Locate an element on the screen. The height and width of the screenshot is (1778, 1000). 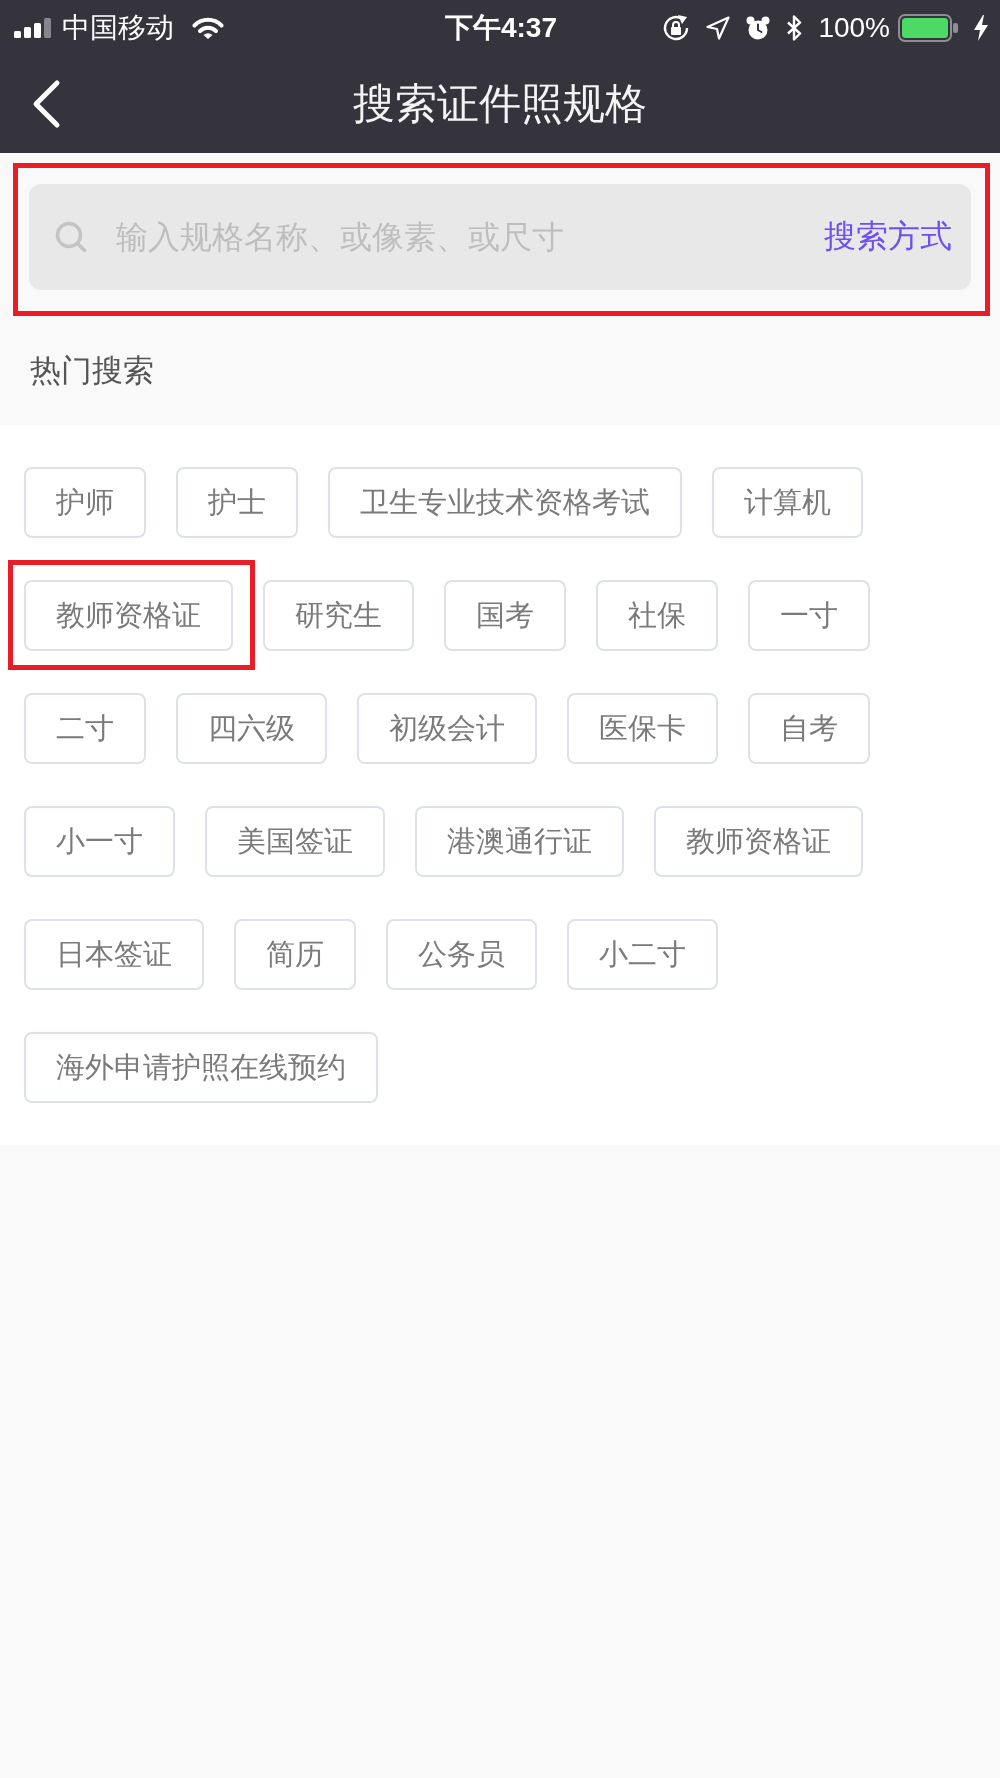
search-tag: 四六级 is located at coordinates (251, 728).